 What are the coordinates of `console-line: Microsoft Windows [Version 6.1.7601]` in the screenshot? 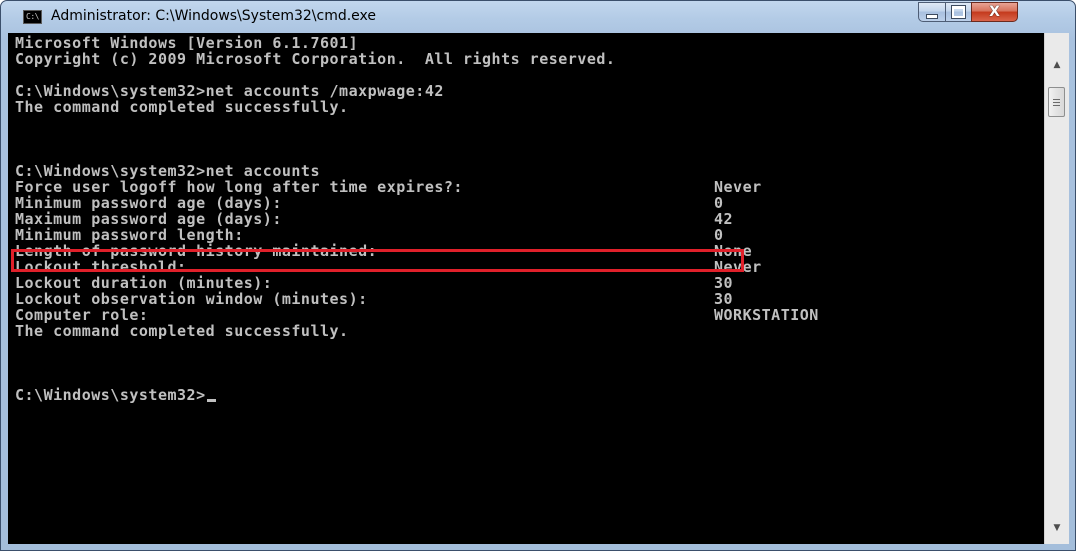 It's located at (187, 43).